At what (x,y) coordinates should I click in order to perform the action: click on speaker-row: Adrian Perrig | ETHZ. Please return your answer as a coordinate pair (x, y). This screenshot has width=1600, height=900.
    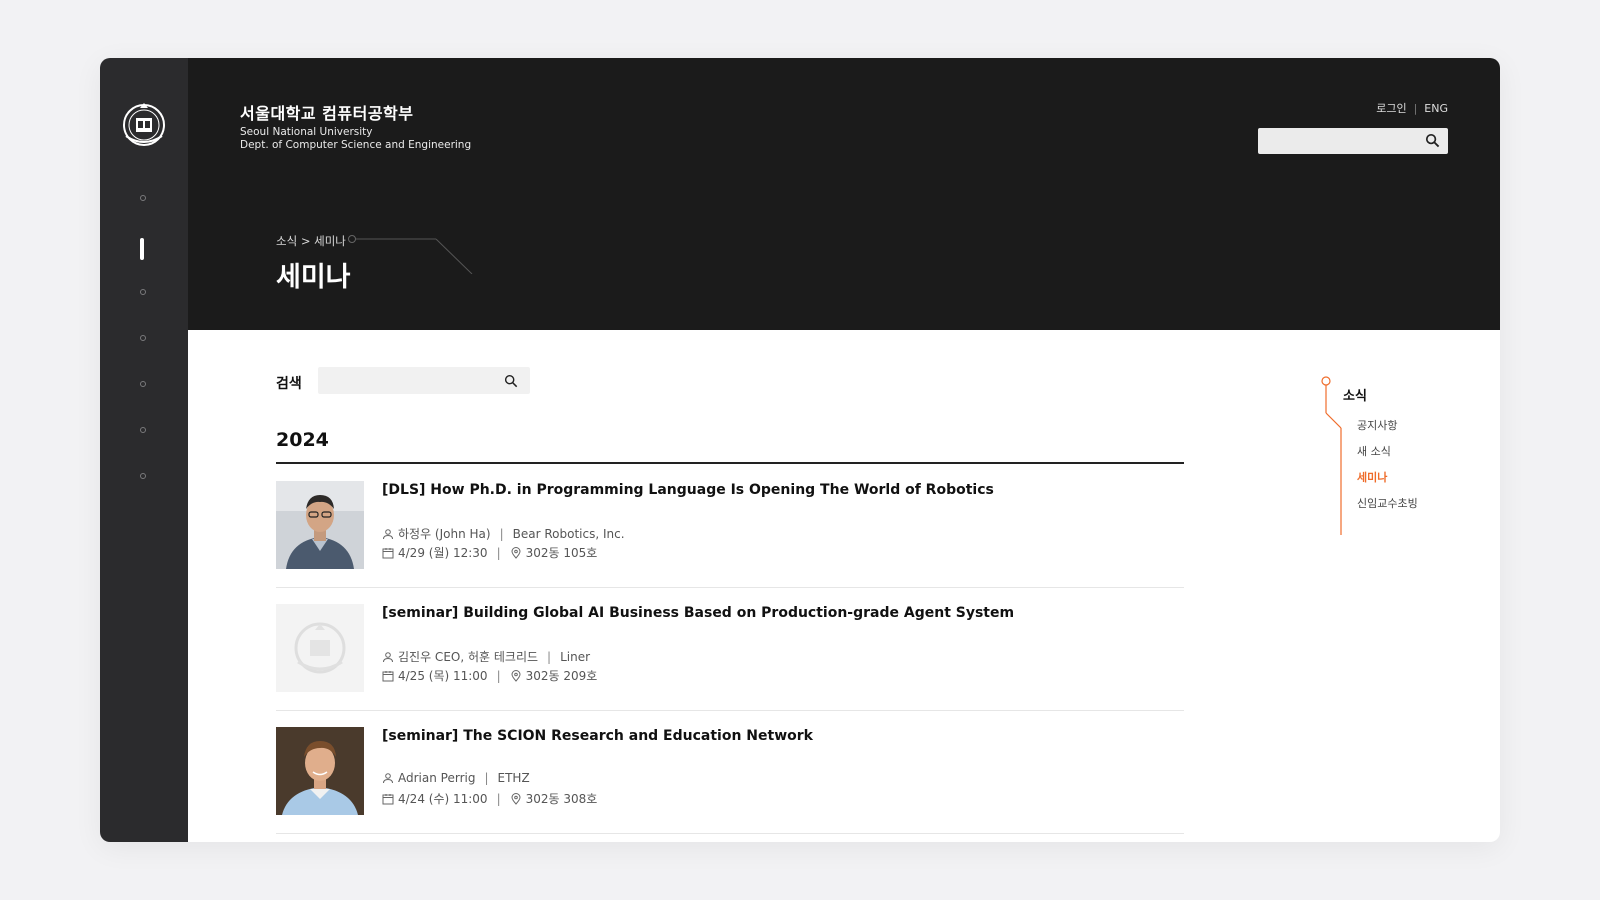
    Looking at the image, I should click on (456, 778).